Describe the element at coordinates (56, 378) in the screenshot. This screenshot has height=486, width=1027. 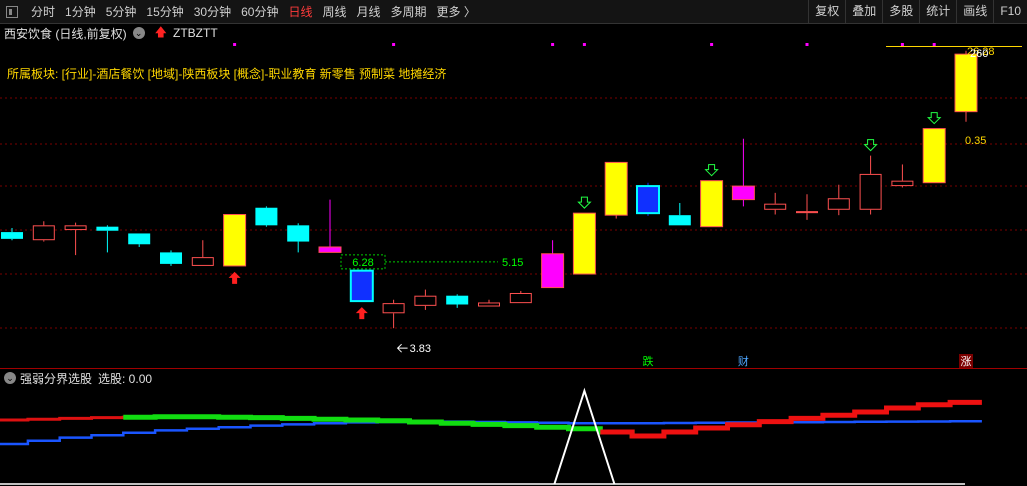
I see `indicator-title: 强弱分界选股` at that location.